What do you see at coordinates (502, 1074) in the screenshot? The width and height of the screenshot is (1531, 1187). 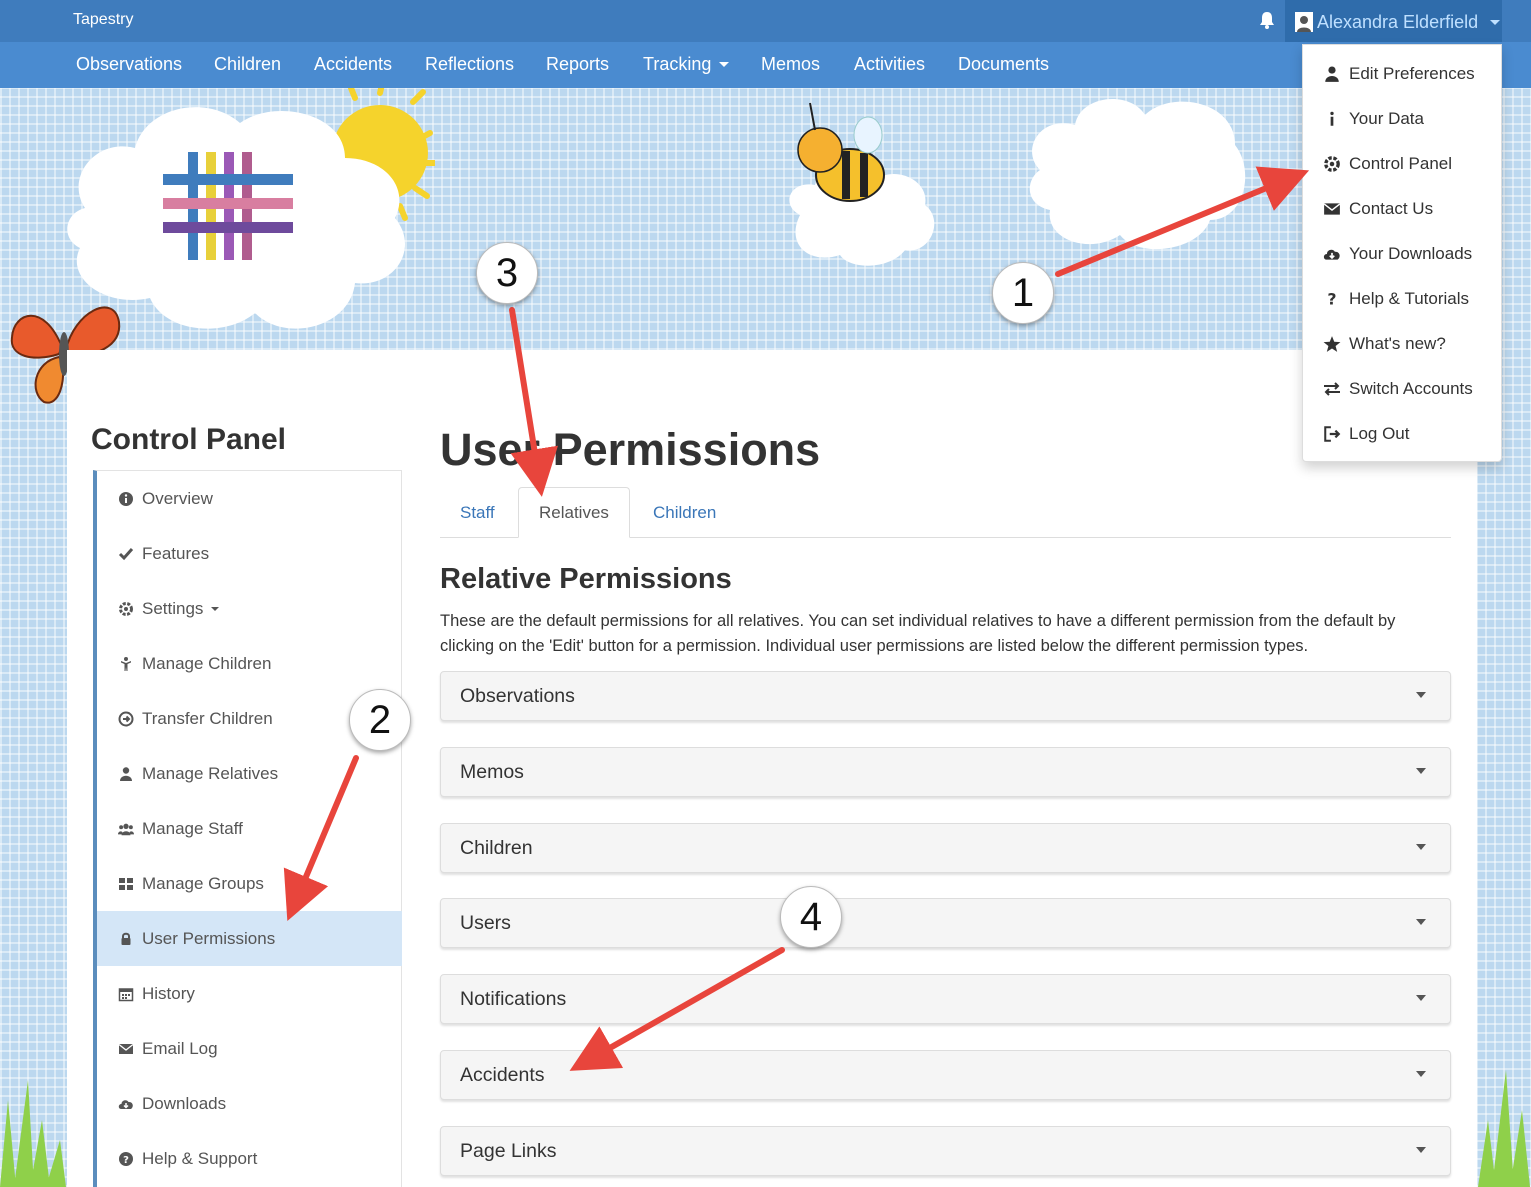 I see `panel-title: Accidents` at bounding box center [502, 1074].